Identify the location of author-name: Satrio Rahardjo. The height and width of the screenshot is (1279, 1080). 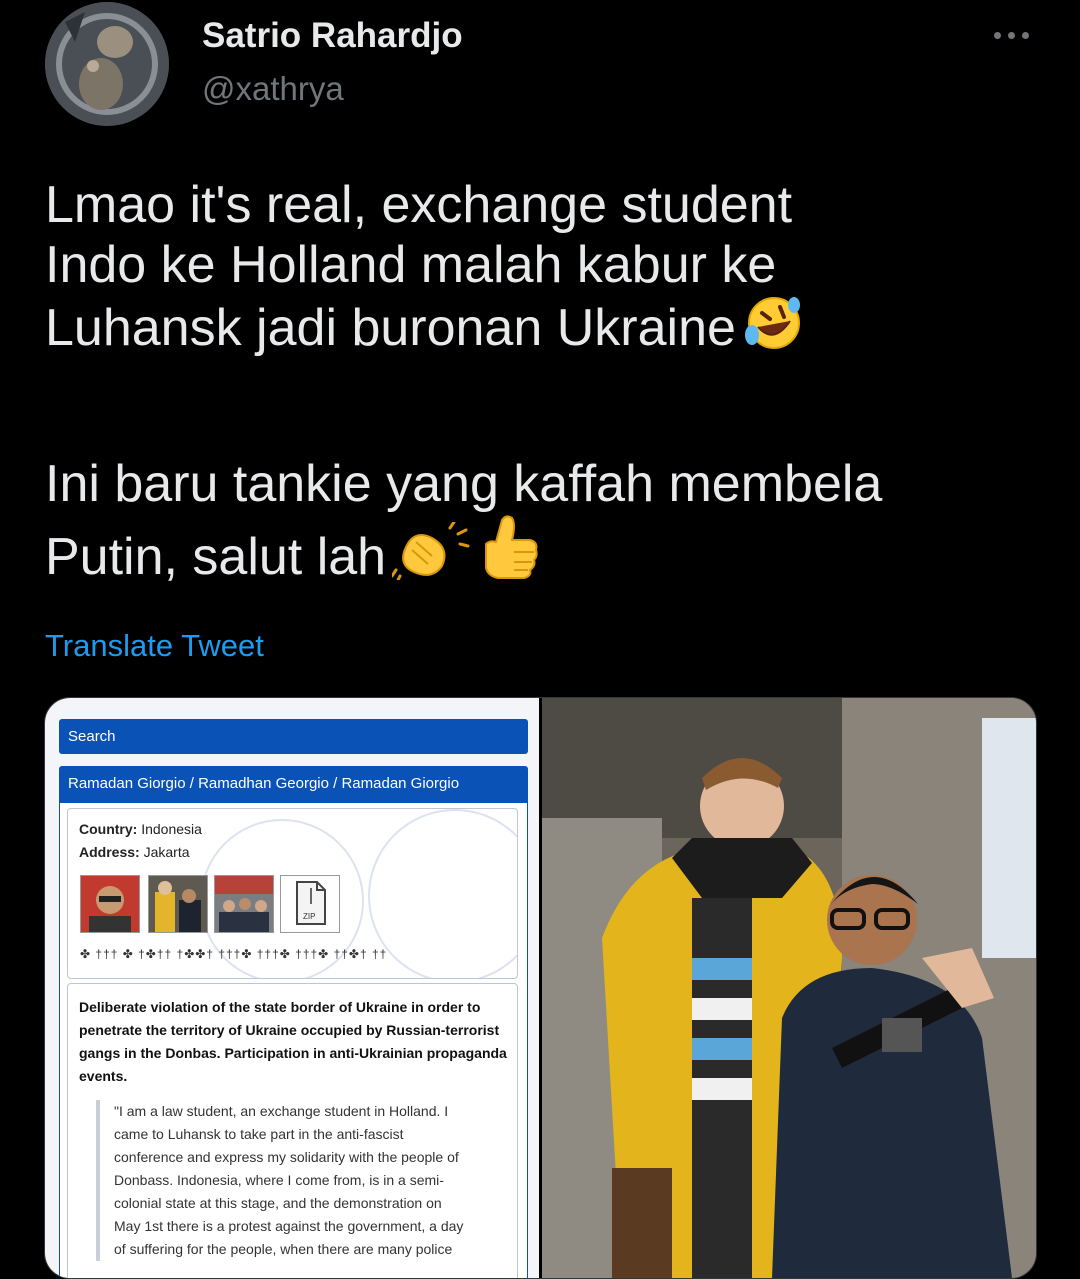
(332, 36).